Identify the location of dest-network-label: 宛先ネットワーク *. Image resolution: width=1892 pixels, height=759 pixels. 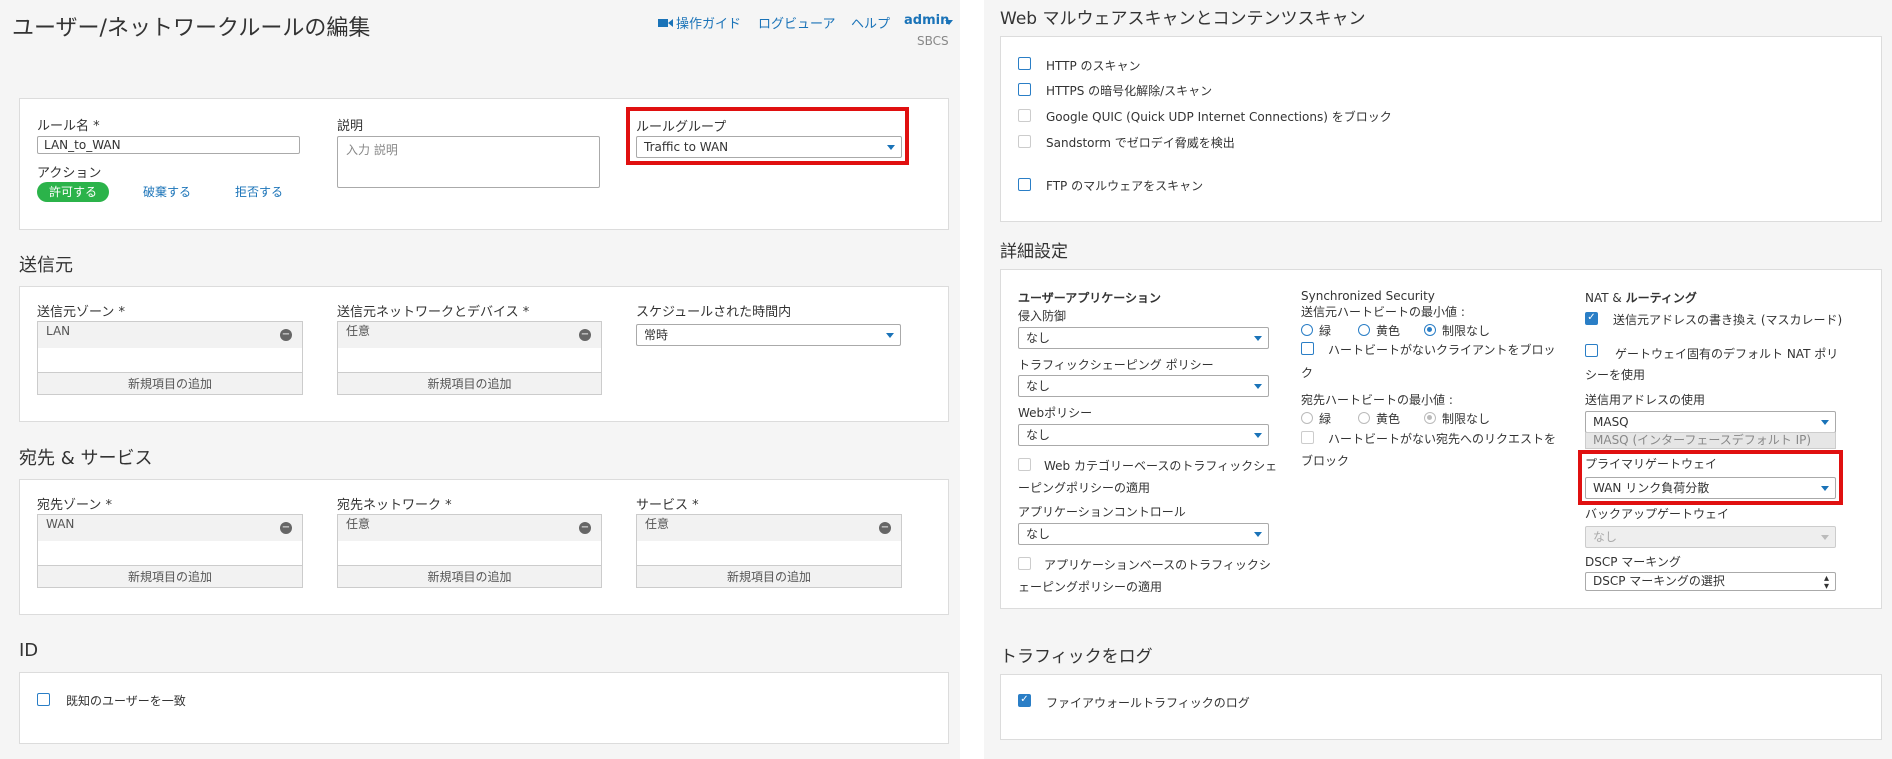
(394, 505).